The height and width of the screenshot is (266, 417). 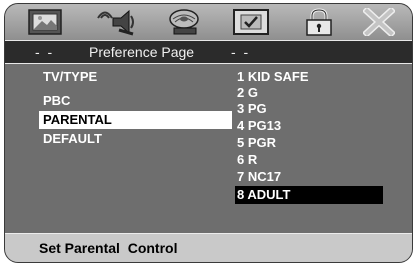 What do you see at coordinates (185, 22) in the screenshot?
I see `disc-icon` at bounding box center [185, 22].